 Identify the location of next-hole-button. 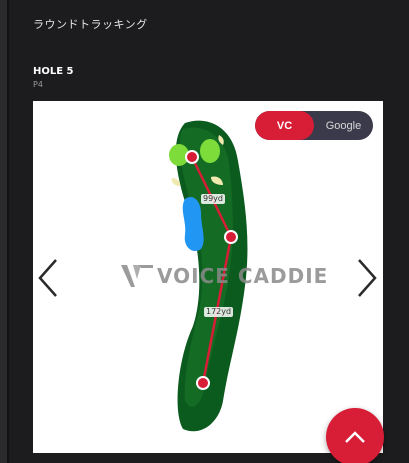
(367, 278).